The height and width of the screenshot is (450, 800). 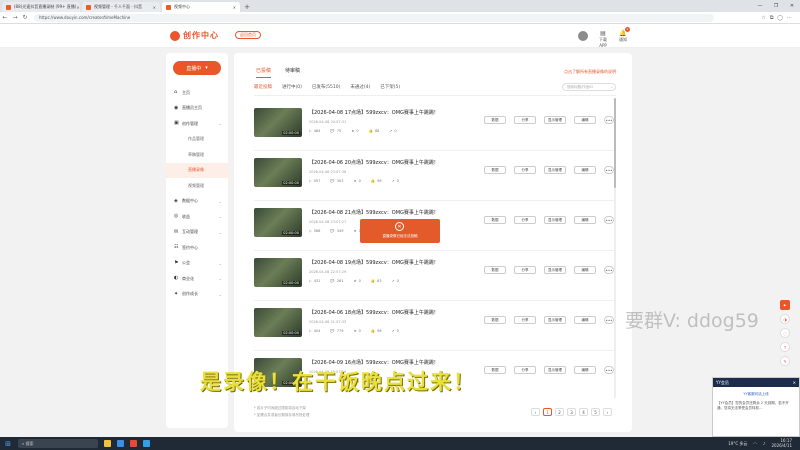 What do you see at coordinates (197, 140) in the screenshot?
I see `sidebar-item: 作品管理` at bounding box center [197, 140].